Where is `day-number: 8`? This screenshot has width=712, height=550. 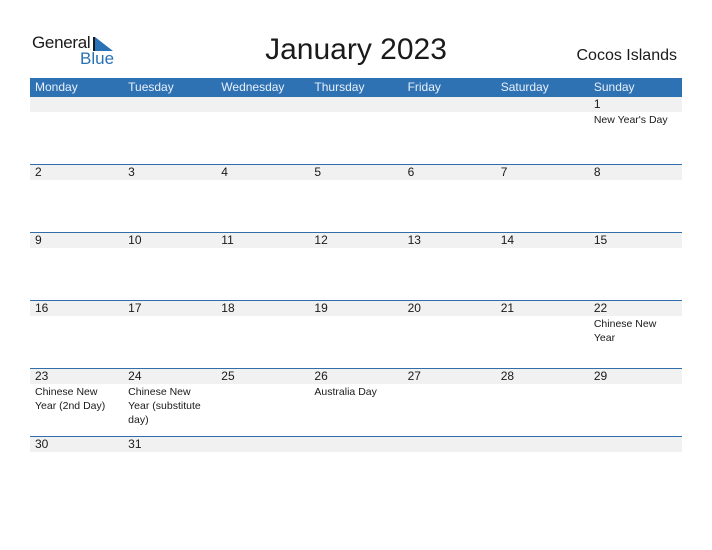 day-number: 8 is located at coordinates (597, 172).